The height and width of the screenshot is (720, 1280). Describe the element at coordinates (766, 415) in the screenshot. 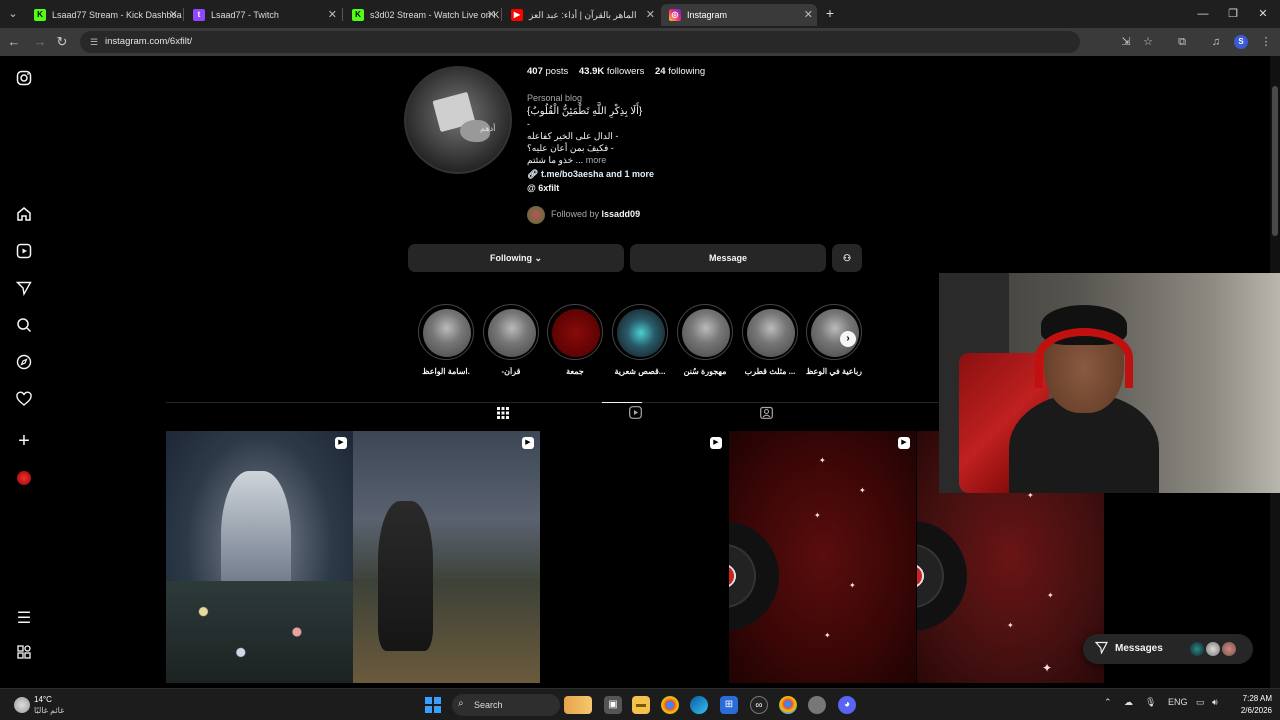

I see `tagged-tab-icon` at that location.